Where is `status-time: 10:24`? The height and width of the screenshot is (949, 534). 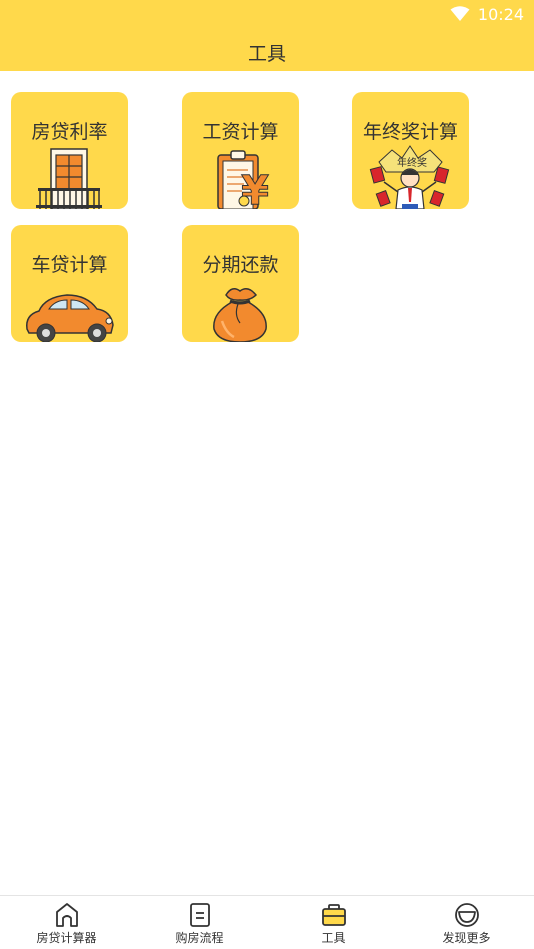 status-time: 10:24 is located at coordinates (500, 14).